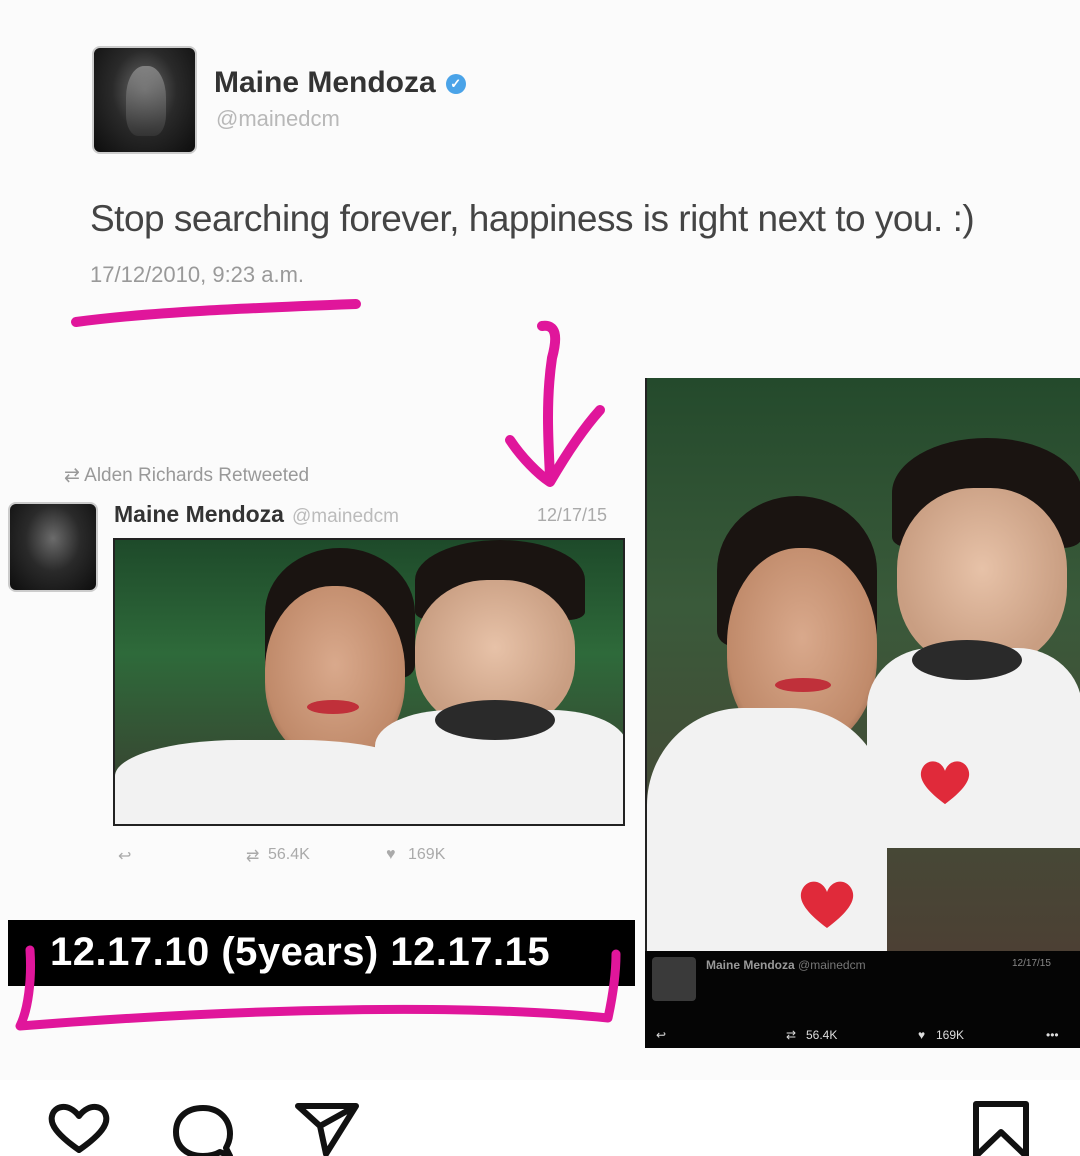 This screenshot has height=1156, width=1080. I want to click on retweet-label: Alden Richards Retweeted, so click(197, 475).